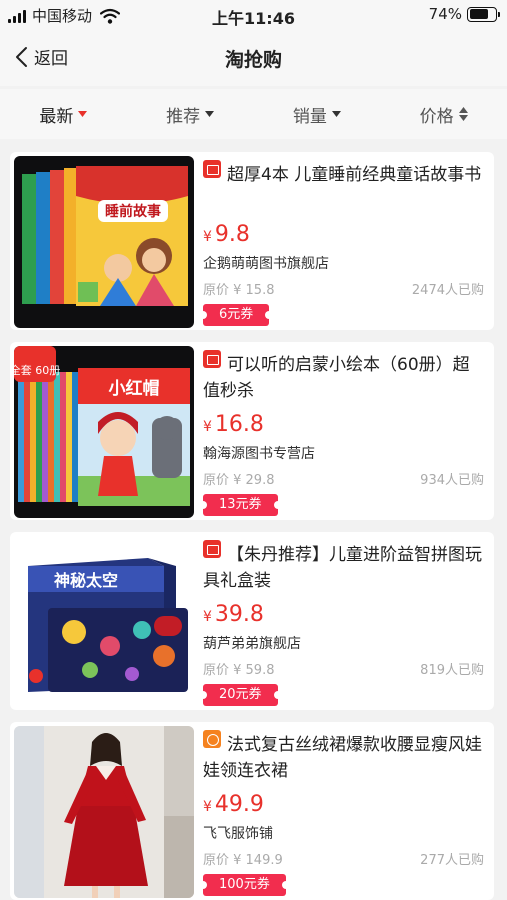 The image size is (507, 900). Describe the element at coordinates (452, 670) in the screenshot. I see `sold-count: 819人已购` at that location.